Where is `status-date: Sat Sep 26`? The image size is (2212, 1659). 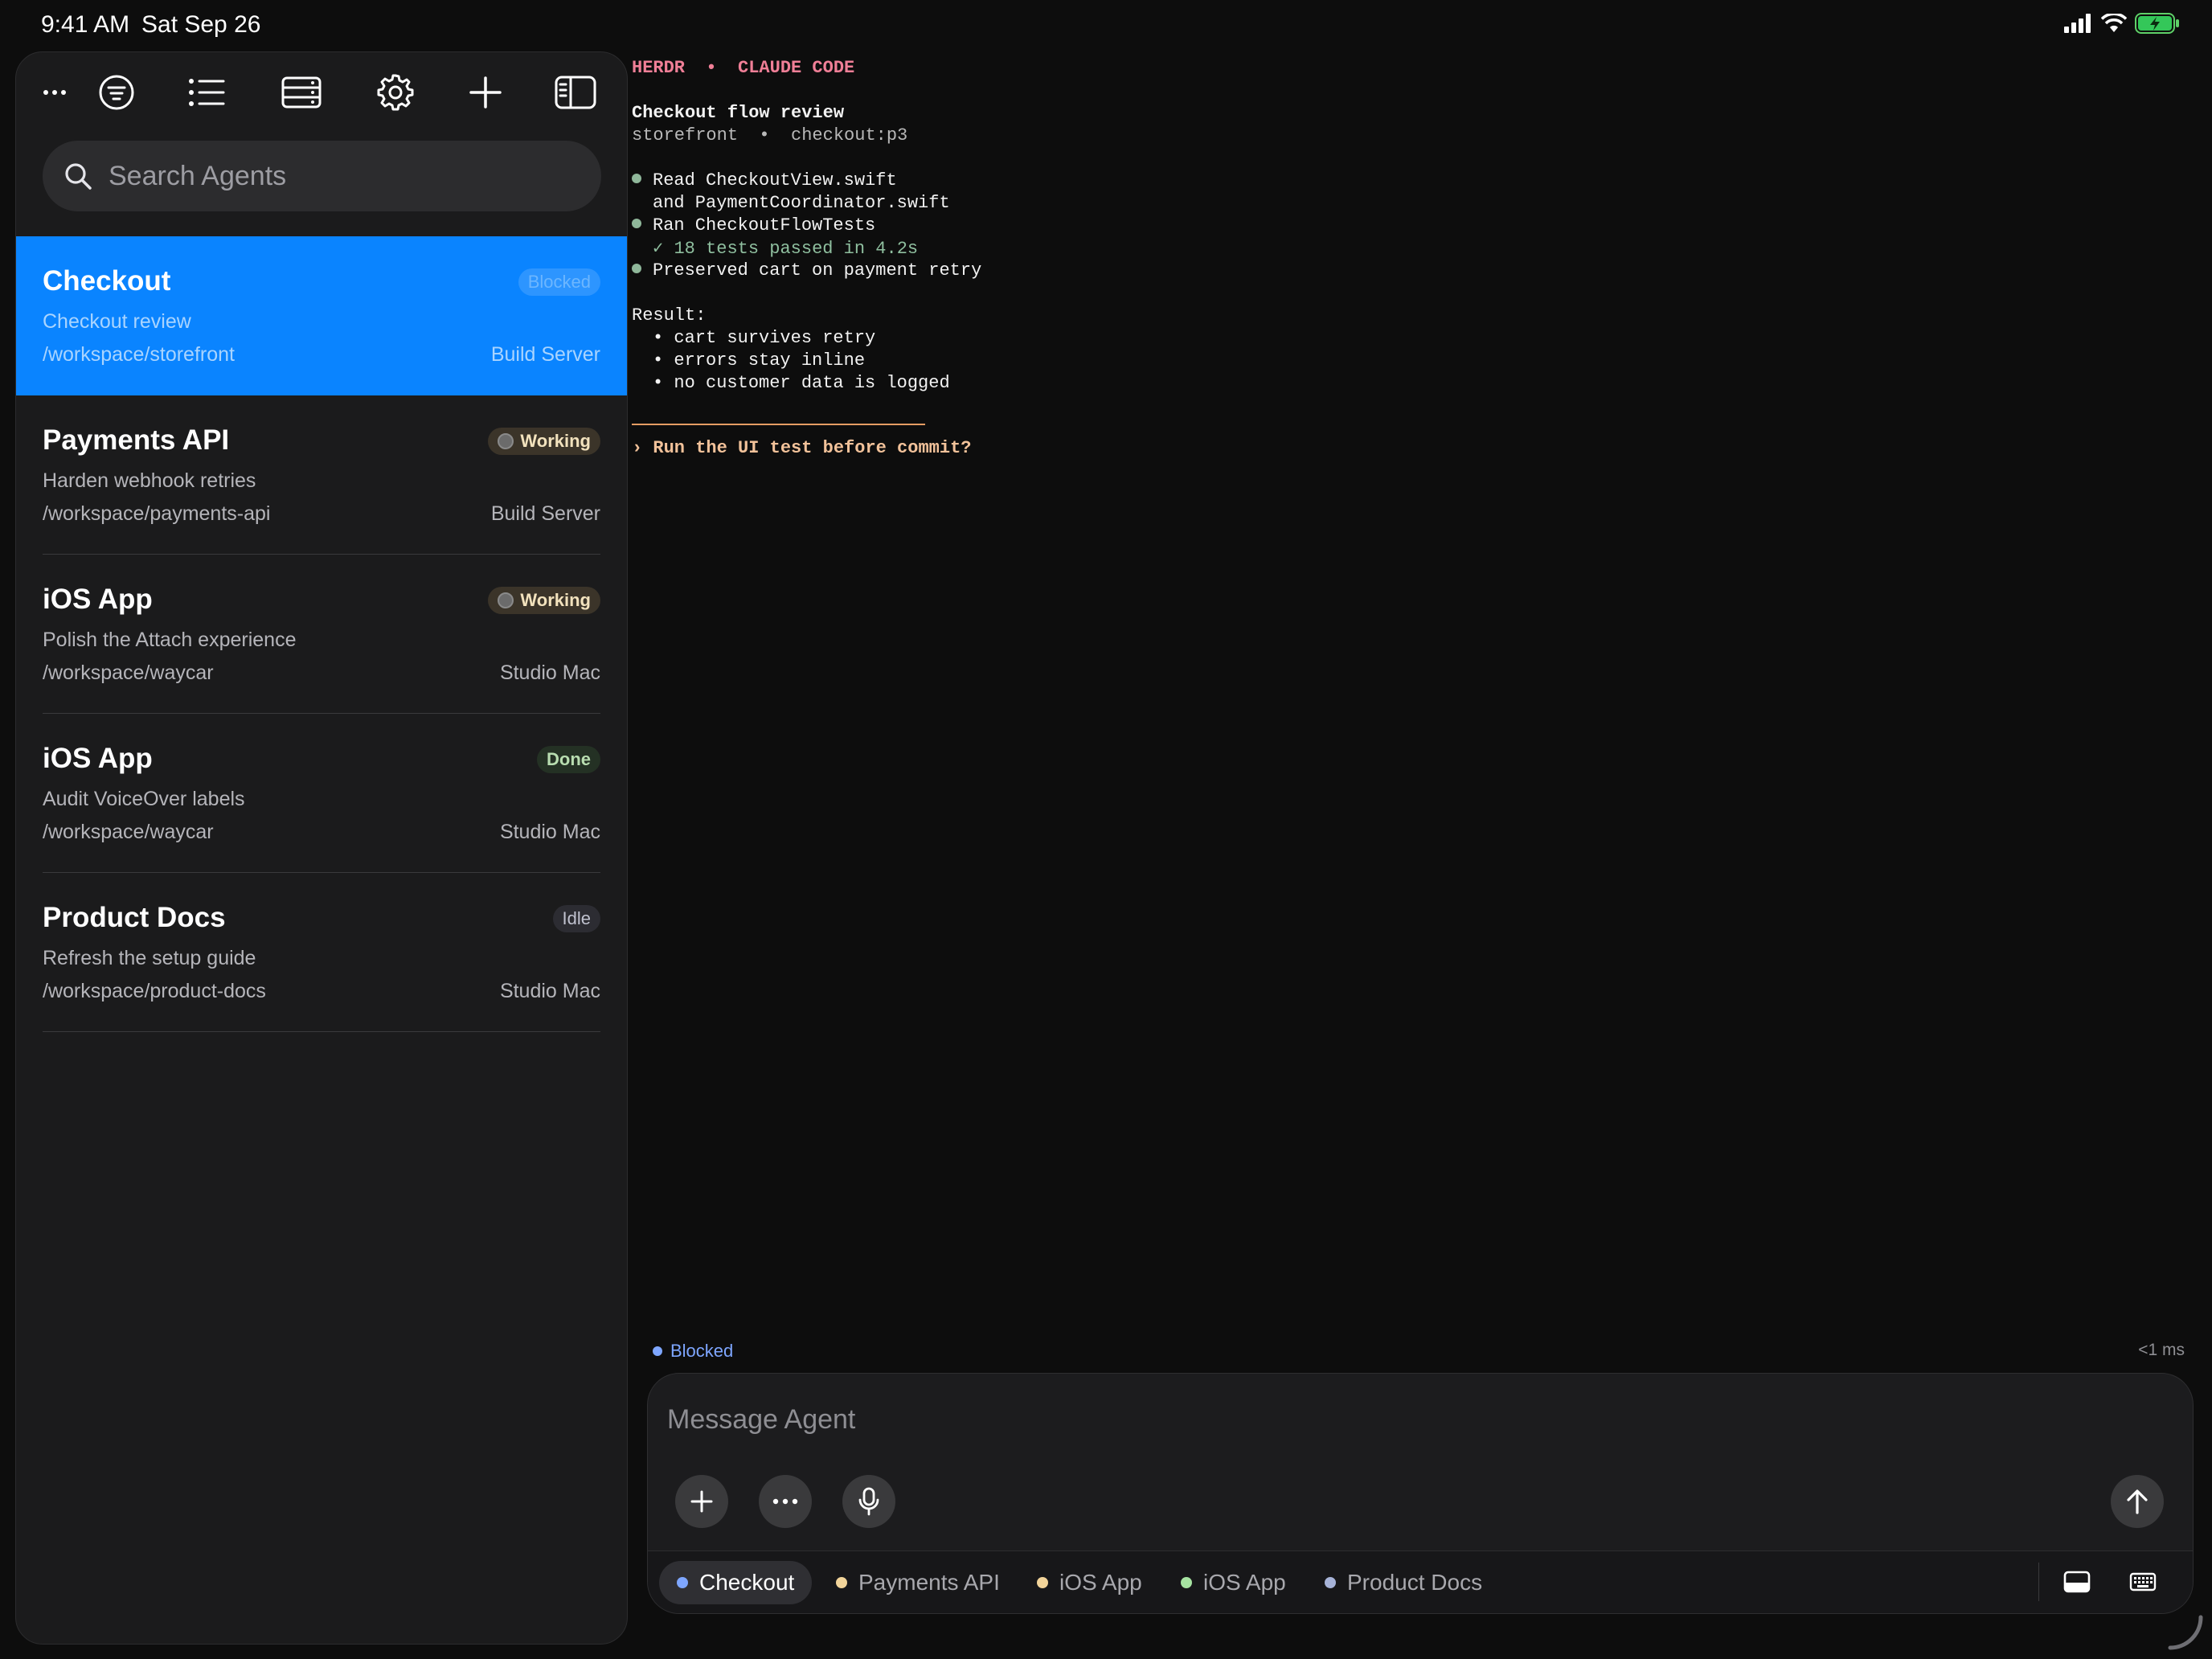 status-date: Sat Sep 26 is located at coordinates (201, 24).